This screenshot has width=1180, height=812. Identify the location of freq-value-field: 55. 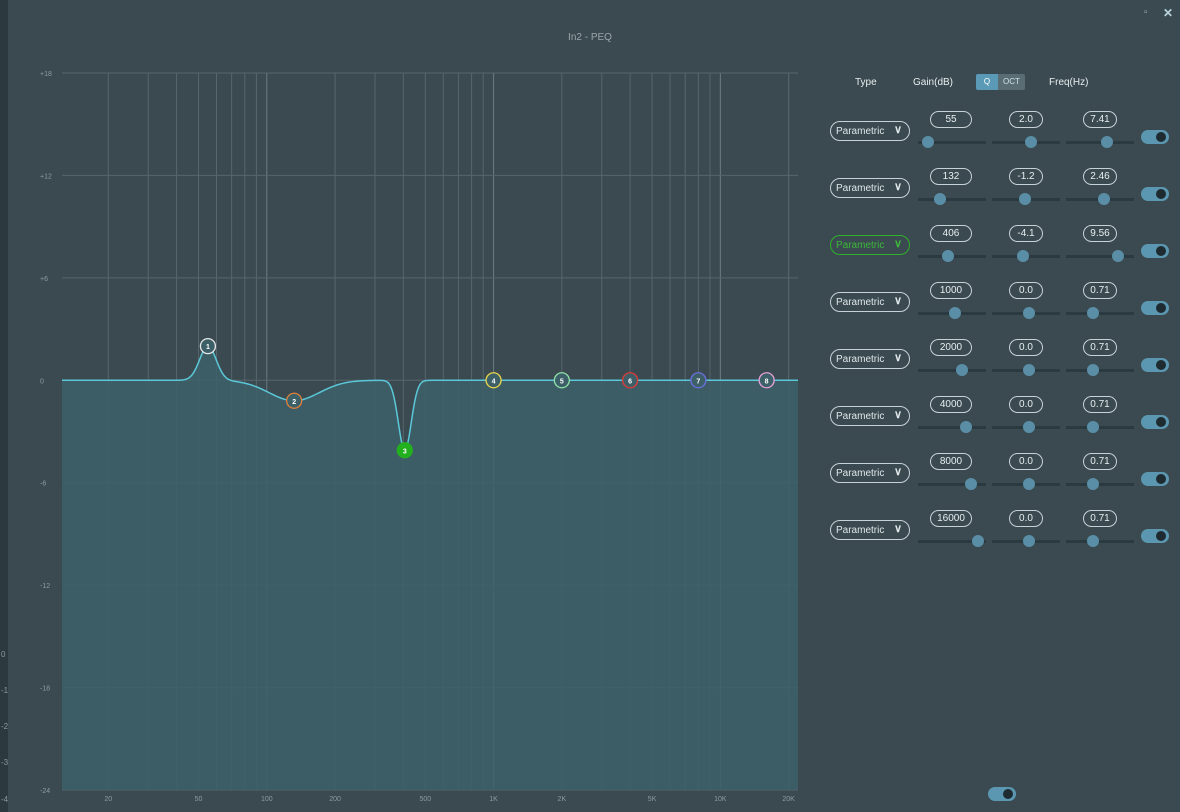
(951, 119).